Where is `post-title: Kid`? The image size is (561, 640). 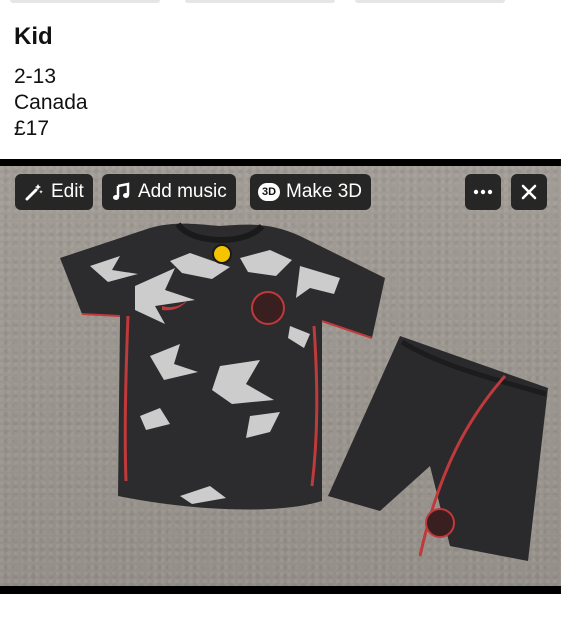 post-title: Kid is located at coordinates (33, 36).